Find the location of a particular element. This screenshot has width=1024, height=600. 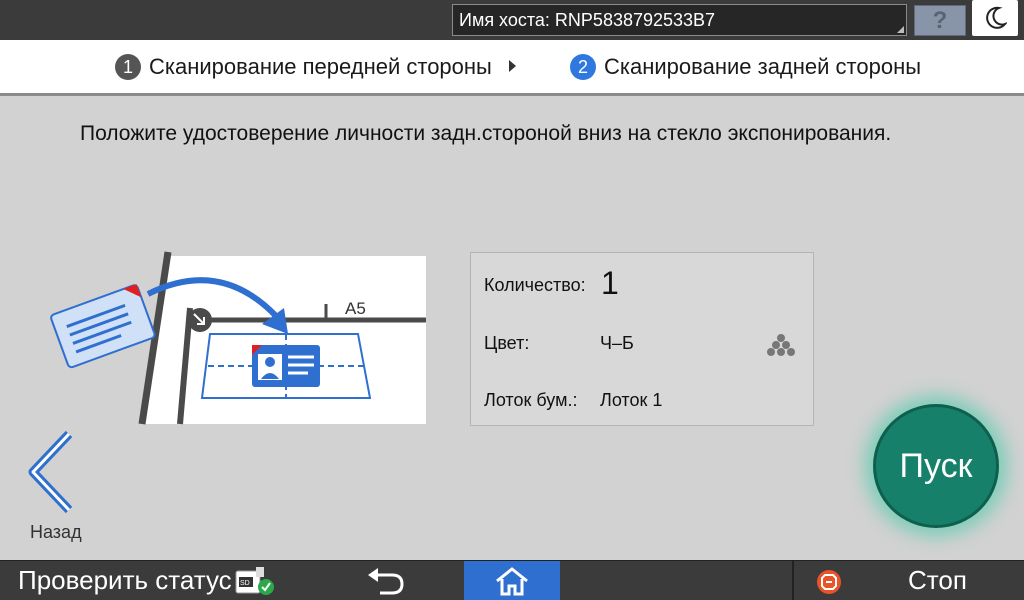

paper-tray-value: Лоток 1 is located at coordinates (631, 400).